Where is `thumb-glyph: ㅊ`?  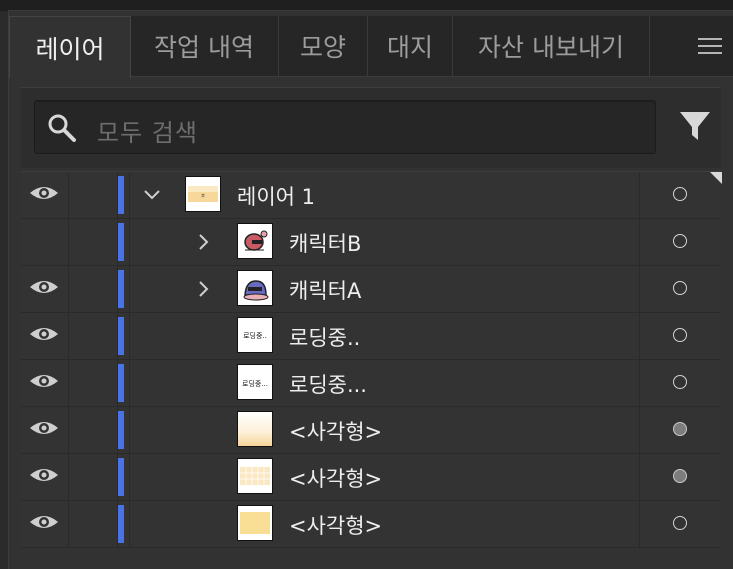 thumb-glyph: ㅊ is located at coordinates (203, 196).